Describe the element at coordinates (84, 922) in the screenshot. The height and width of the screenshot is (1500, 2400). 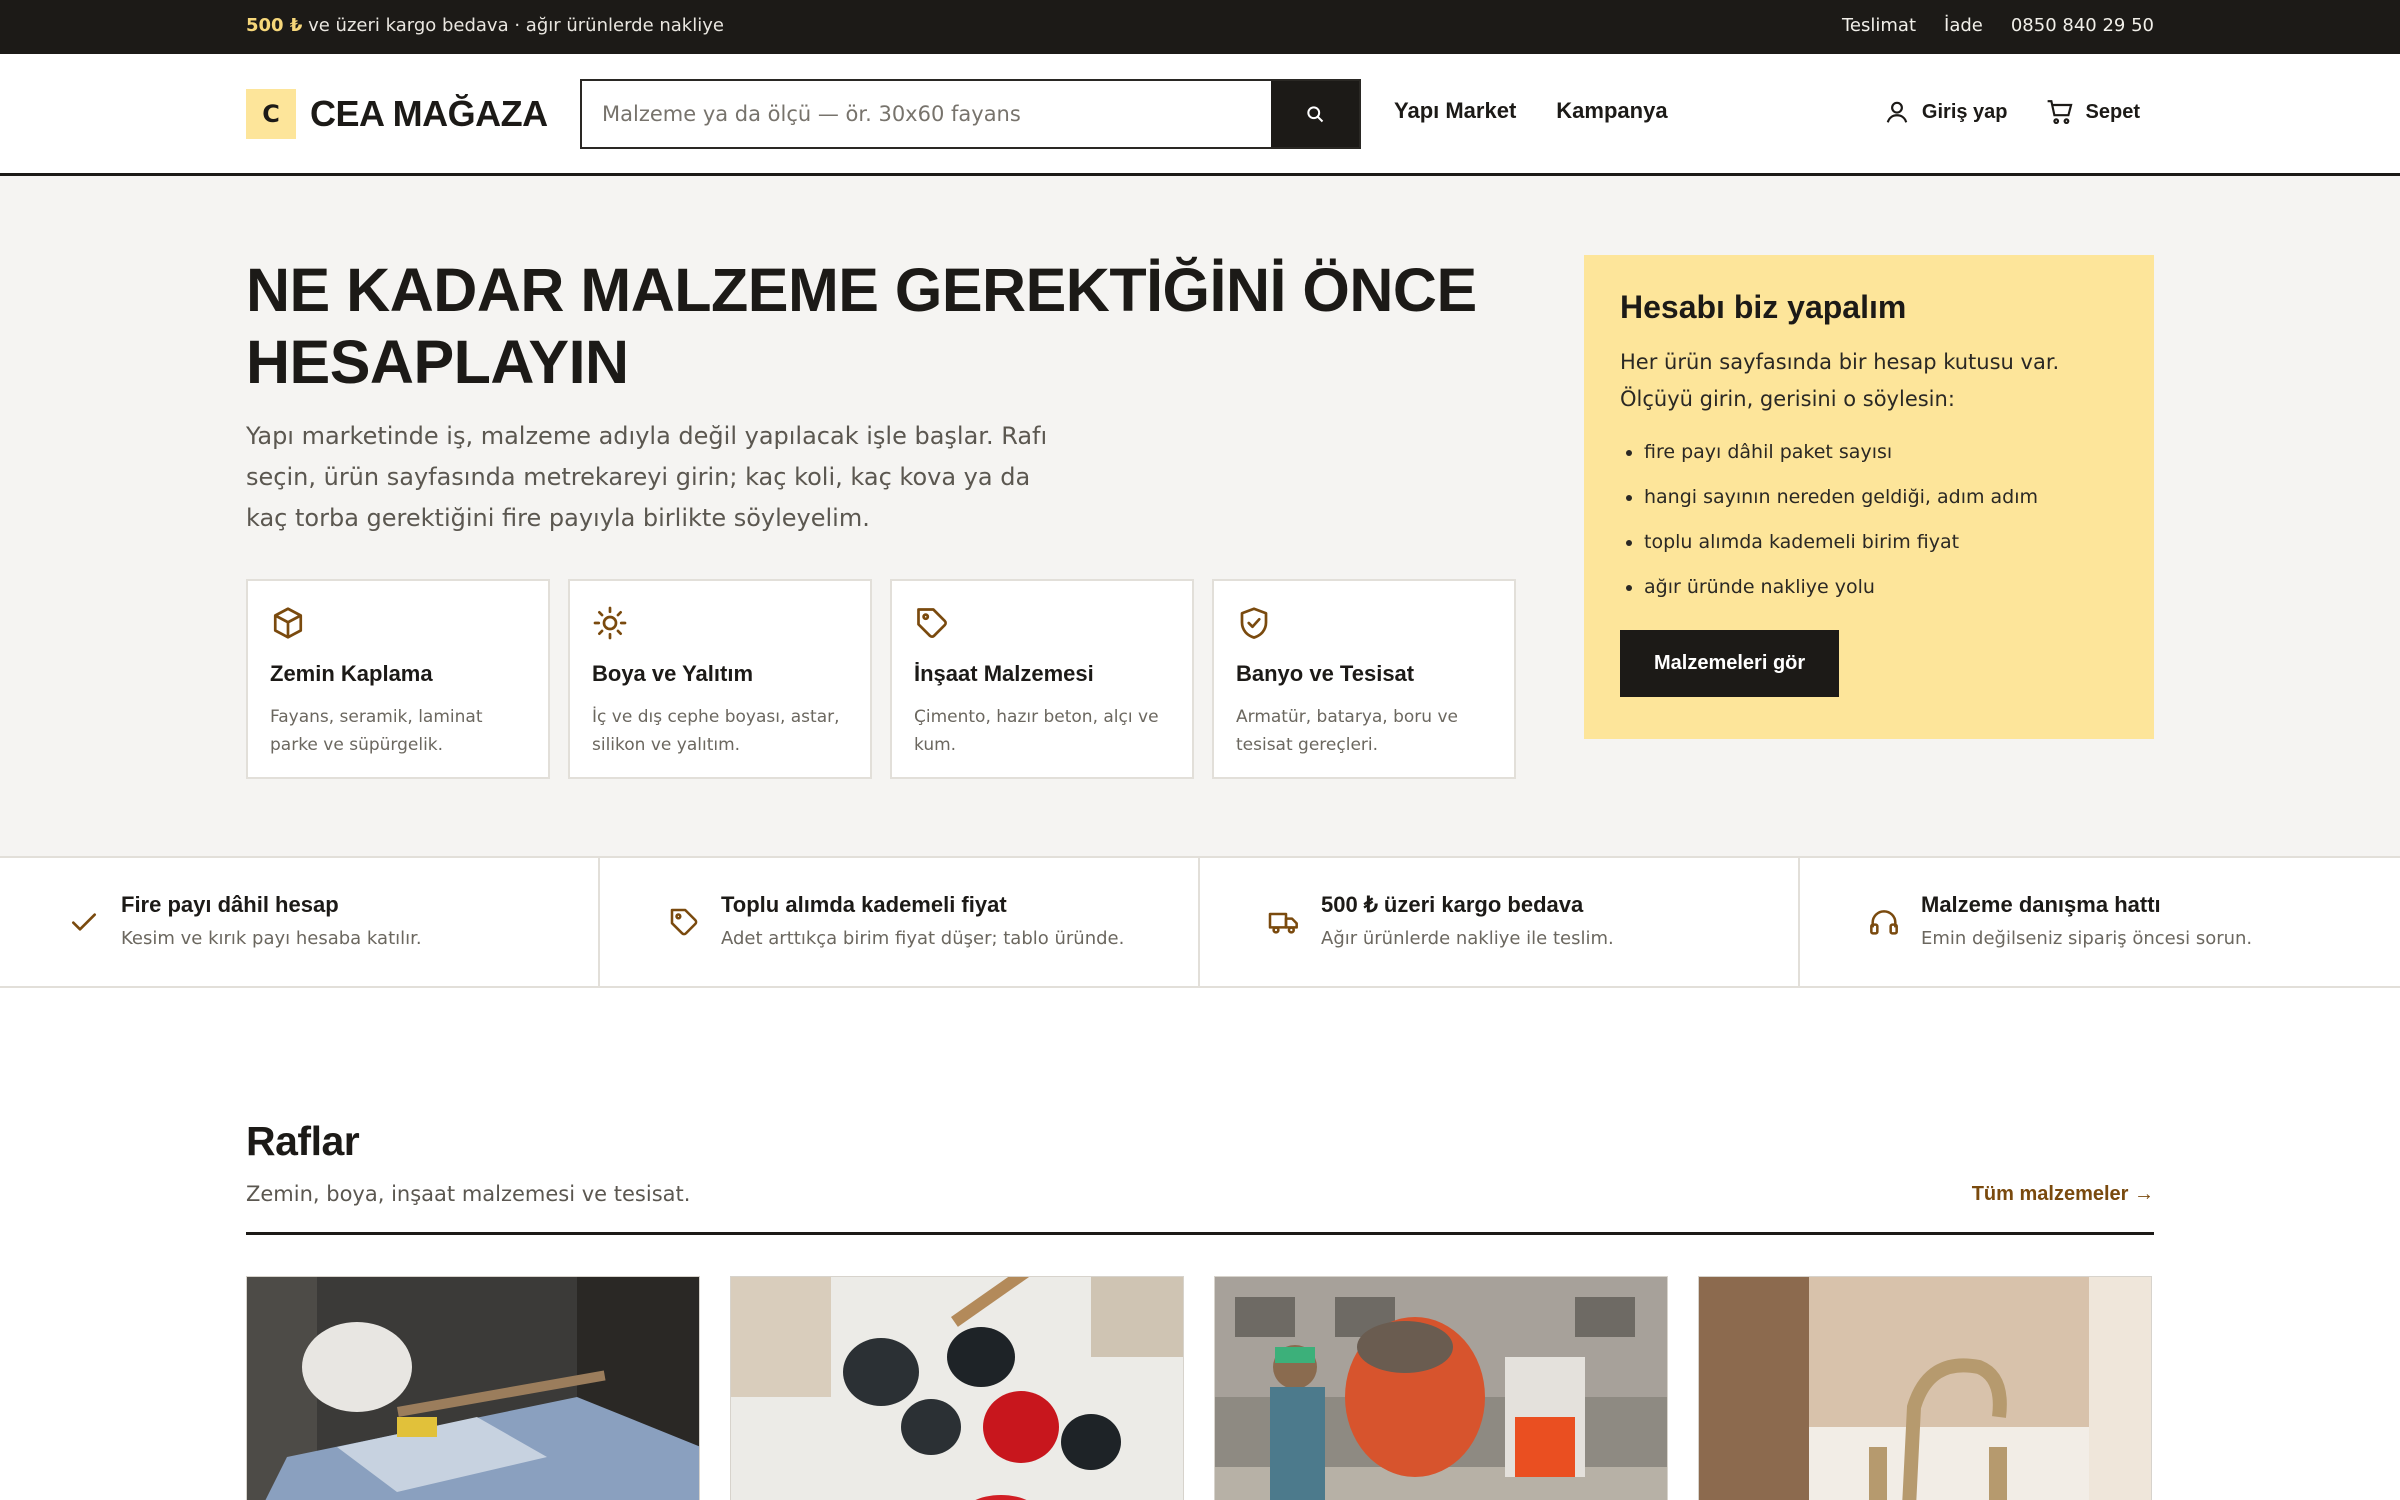
I see `check-icon` at that location.